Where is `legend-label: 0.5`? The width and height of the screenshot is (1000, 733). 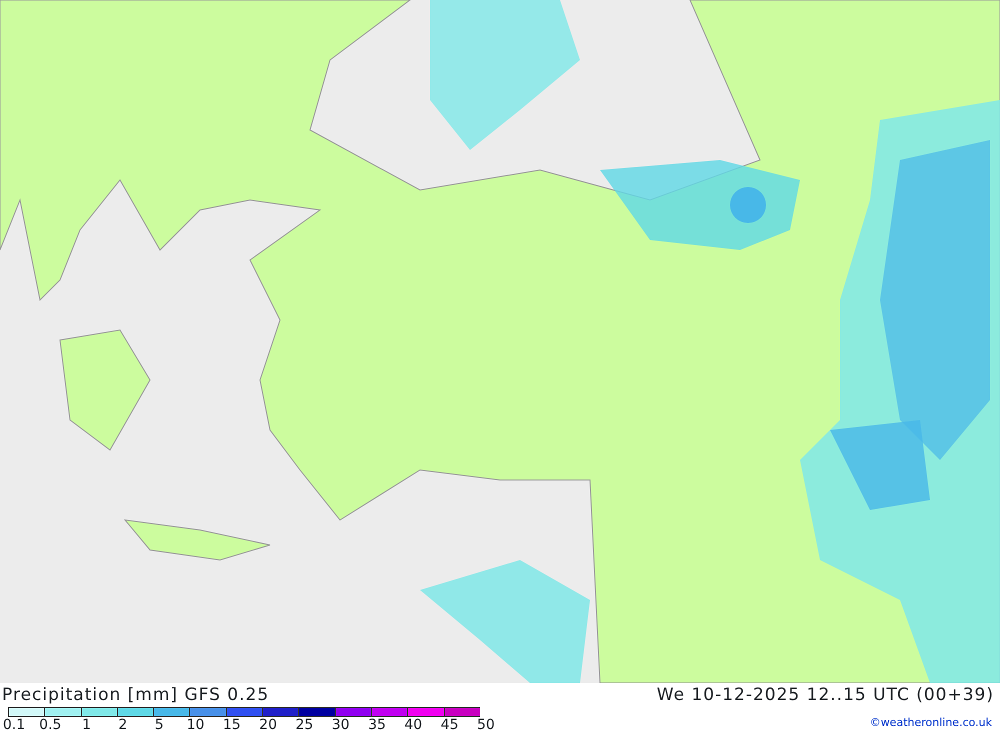 legend-label: 0.5 is located at coordinates (50, 725).